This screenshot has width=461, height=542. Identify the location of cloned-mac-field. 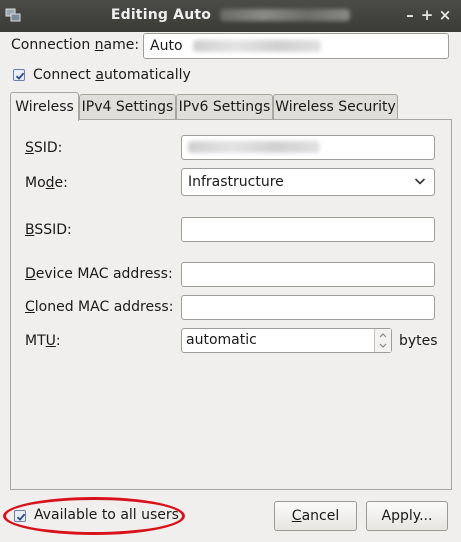
(308, 307).